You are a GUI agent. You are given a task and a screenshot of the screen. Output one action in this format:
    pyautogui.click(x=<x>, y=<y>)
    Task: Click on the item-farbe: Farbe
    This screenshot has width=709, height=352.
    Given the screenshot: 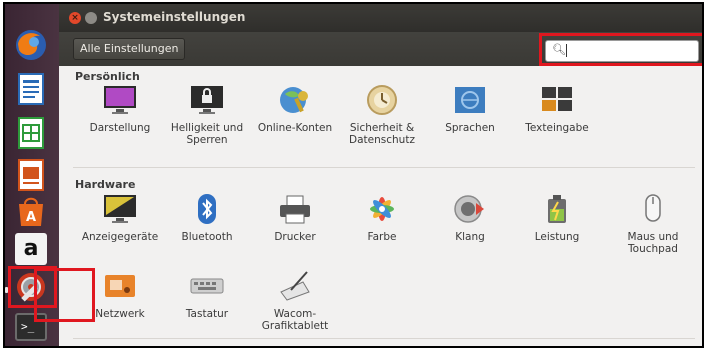 What is the action you would take?
    pyautogui.click(x=382, y=218)
    